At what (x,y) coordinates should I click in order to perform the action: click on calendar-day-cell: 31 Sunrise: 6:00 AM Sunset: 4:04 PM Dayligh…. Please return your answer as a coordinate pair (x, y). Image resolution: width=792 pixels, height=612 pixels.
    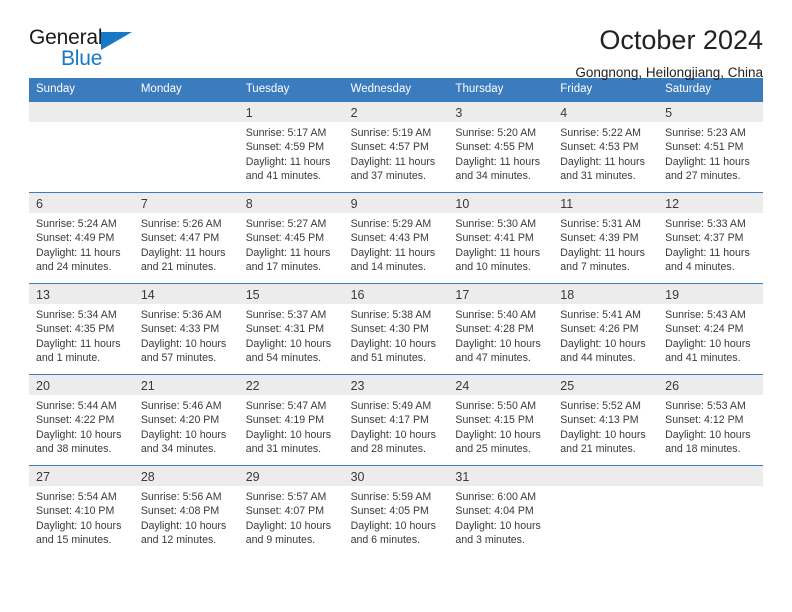
    Looking at the image, I should click on (501, 510).